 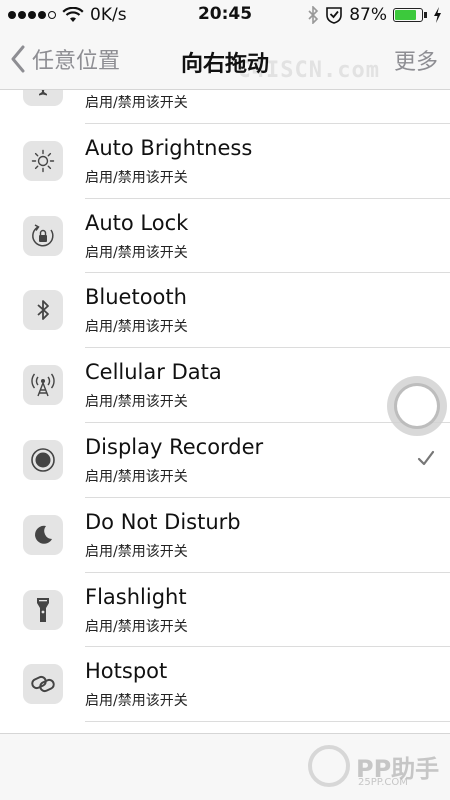 I want to click on pp-logo-icon, so click(x=329, y=766).